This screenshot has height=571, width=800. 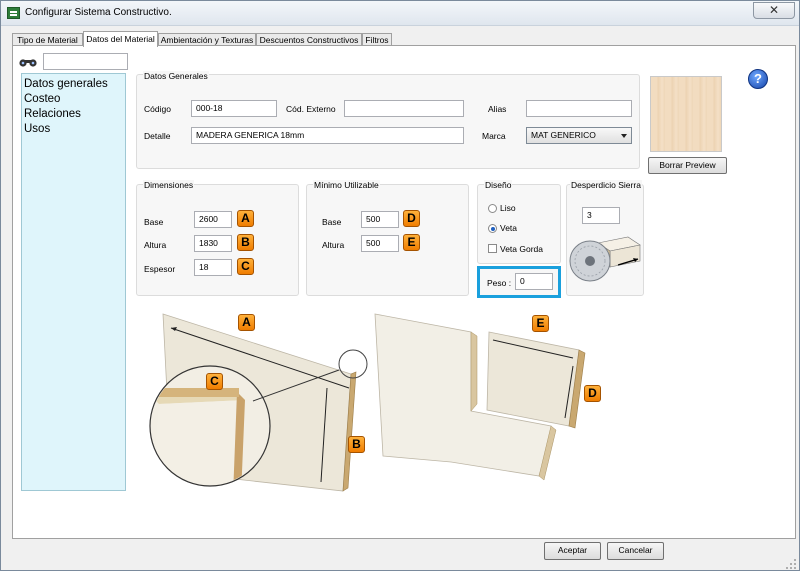 What do you see at coordinates (635, 551) in the screenshot?
I see `cancelar-button: Cancelar` at bounding box center [635, 551].